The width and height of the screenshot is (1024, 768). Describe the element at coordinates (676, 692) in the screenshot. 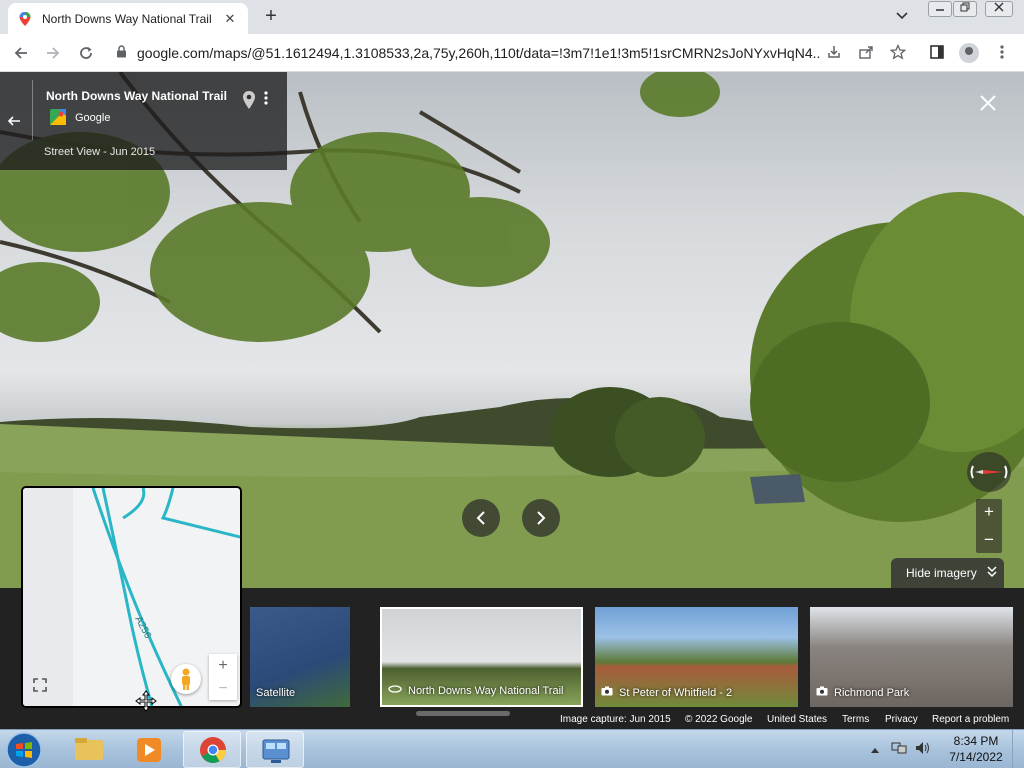

I see `thumbnail-label: St Peter of Whitfield - 2` at that location.